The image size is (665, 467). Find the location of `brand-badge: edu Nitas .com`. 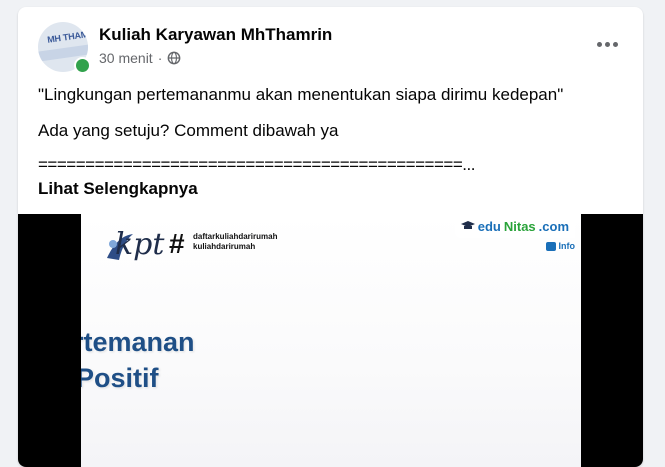

brand-badge: edu Nitas .com is located at coordinates (514, 226).